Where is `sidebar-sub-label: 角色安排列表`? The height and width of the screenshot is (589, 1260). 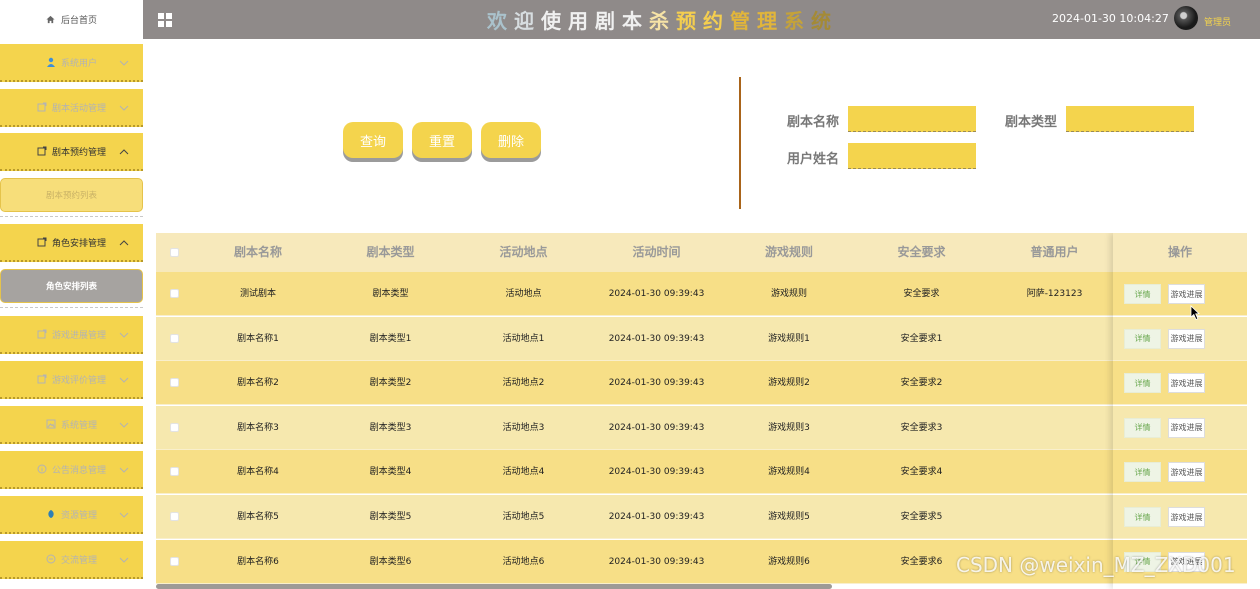 sidebar-sub-label: 角色安排列表 is located at coordinates (71, 287).